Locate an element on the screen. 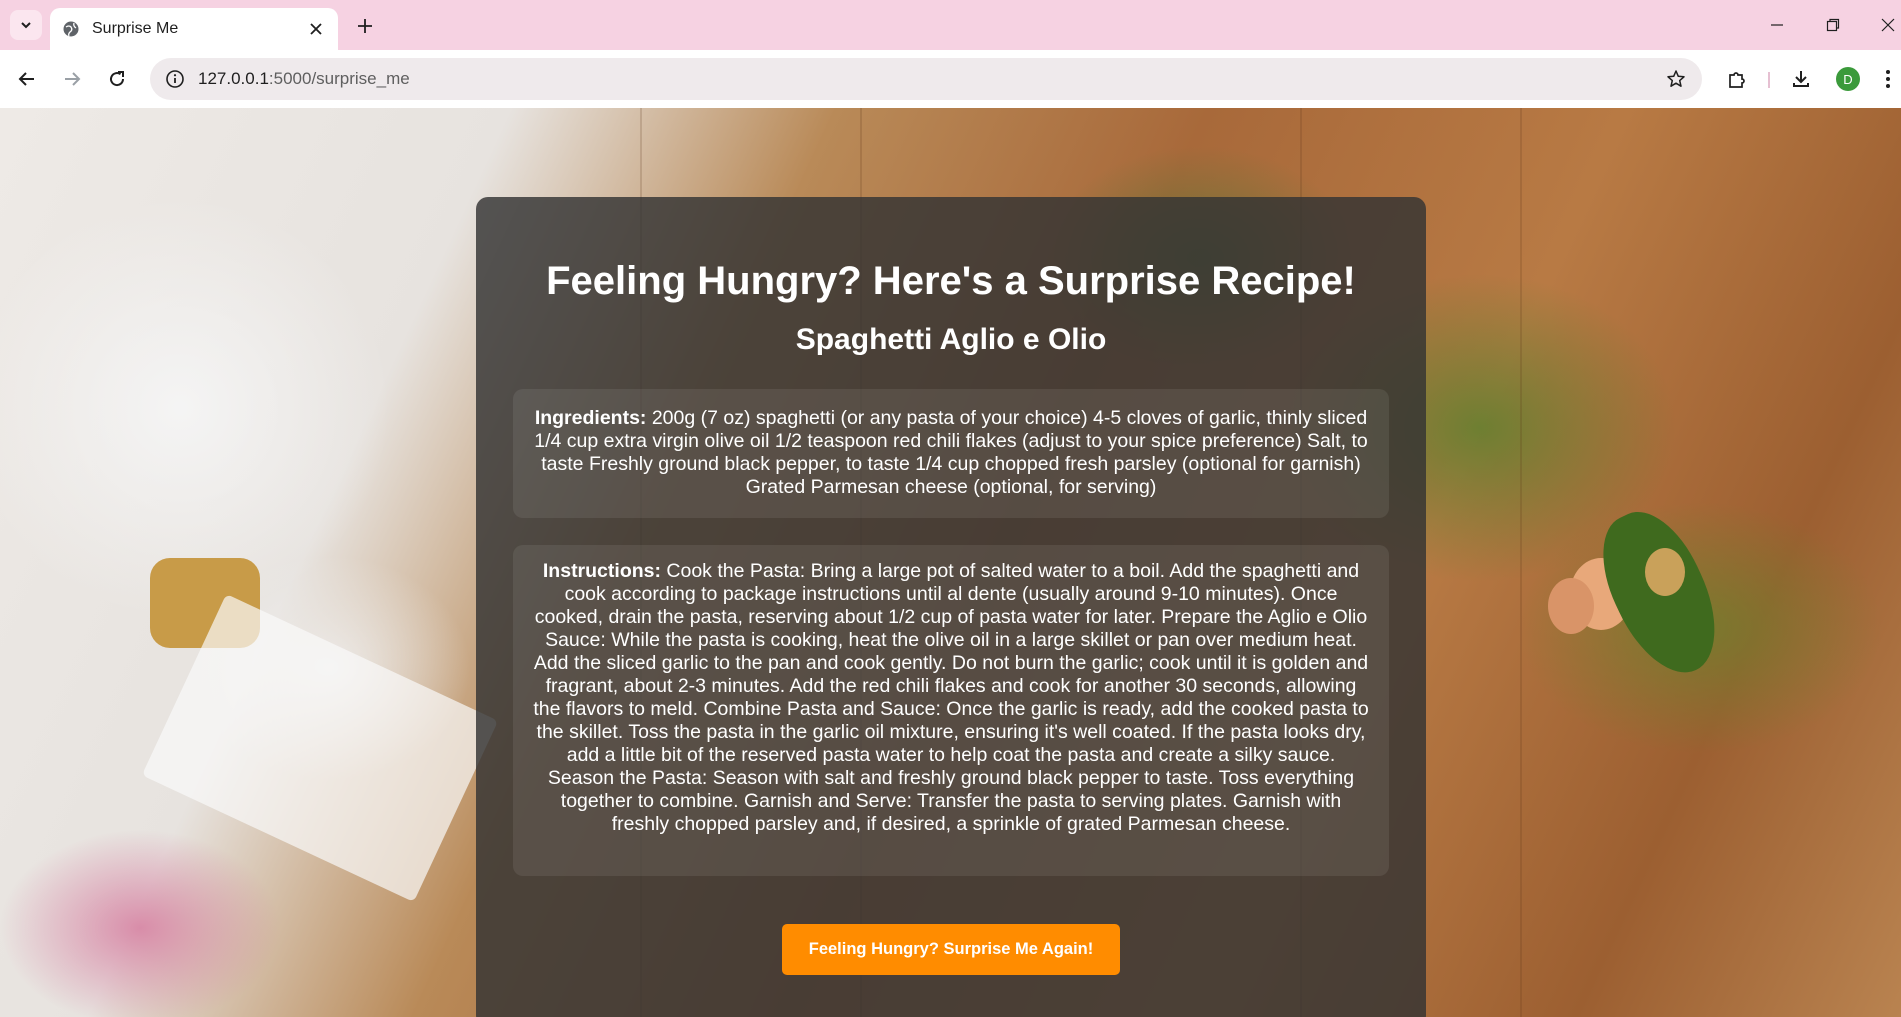 The height and width of the screenshot is (1017, 1901). instructions-label: Instructions: is located at coordinates (601, 571).